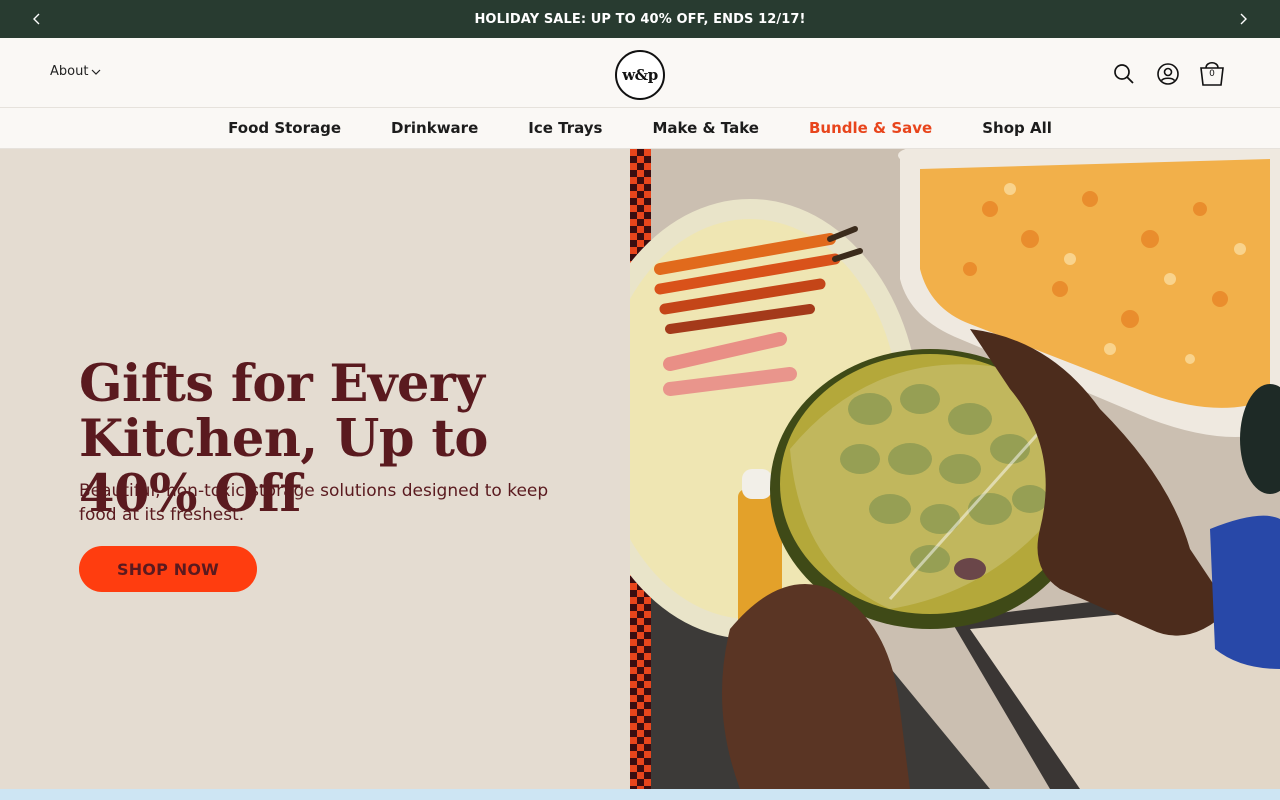 Image resolution: width=1280 pixels, height=800 pixels. I want to click on announcement-prev-button, so click(37, 19).